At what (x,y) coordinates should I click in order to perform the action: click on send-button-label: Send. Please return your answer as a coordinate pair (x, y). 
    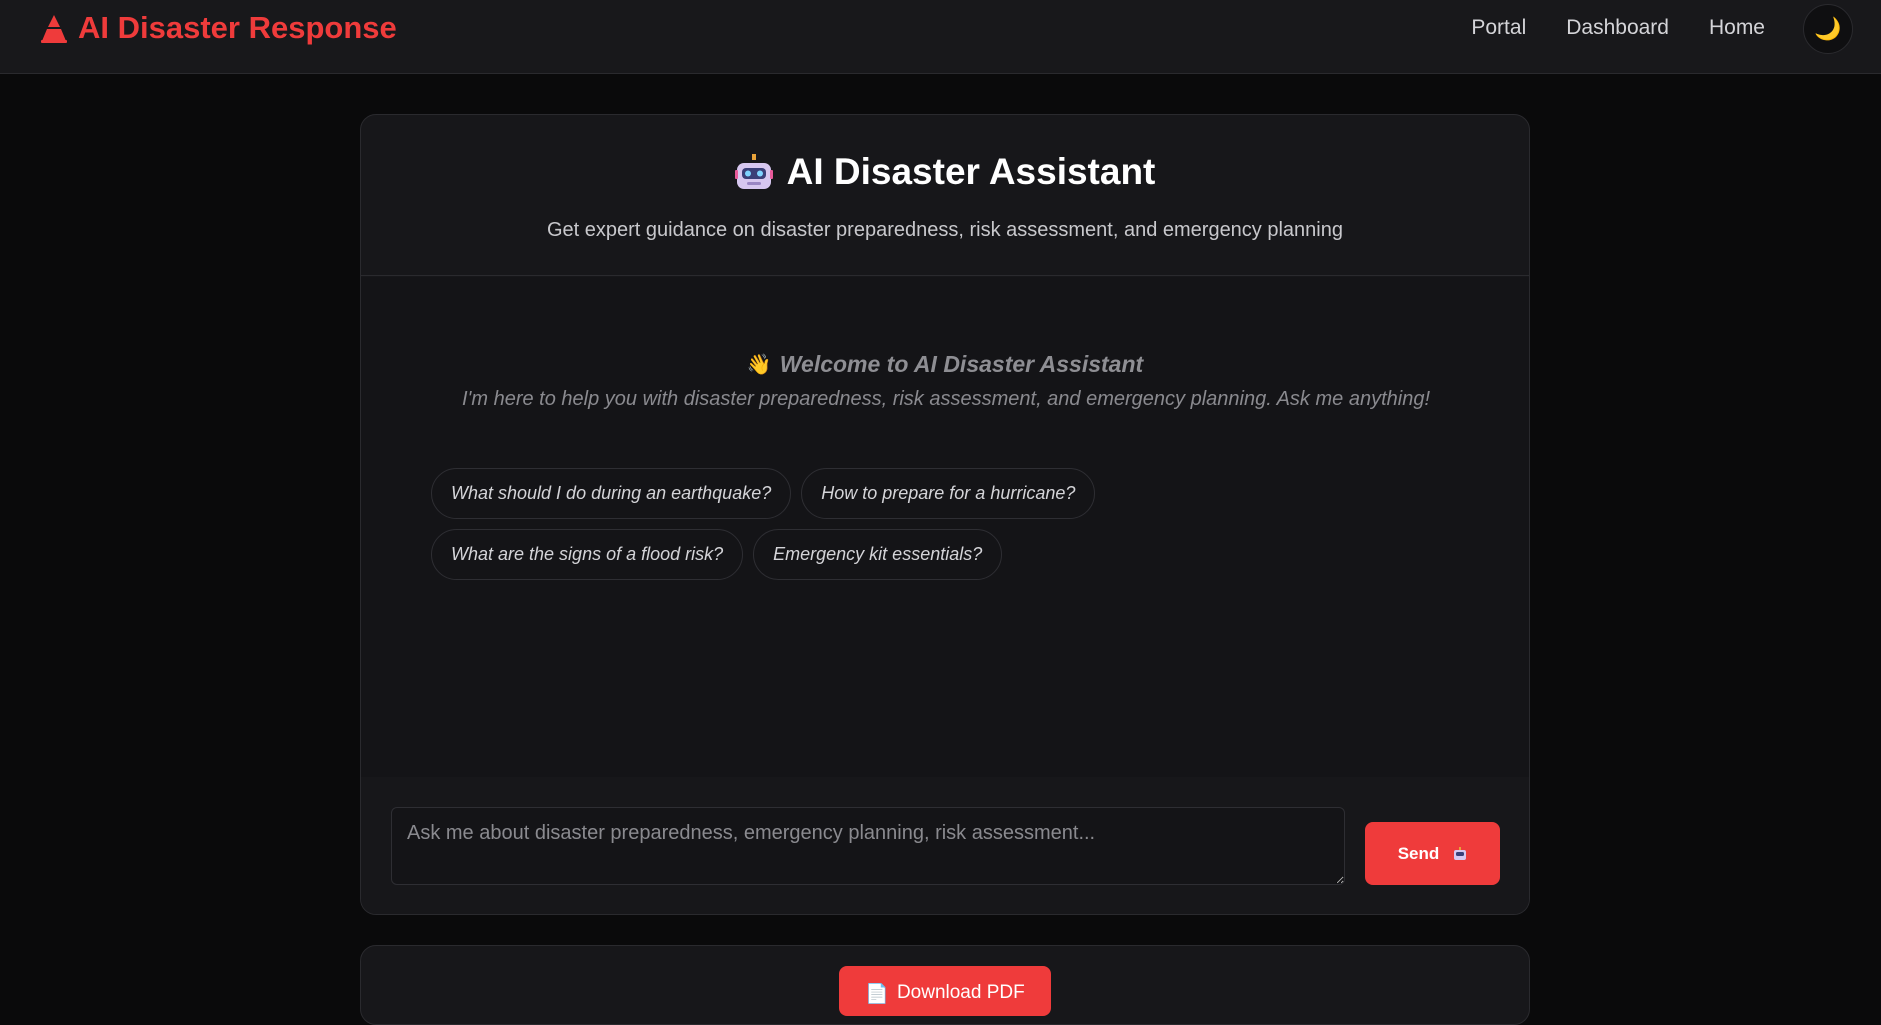
    Looking at the image, I should click on (1418, 853).